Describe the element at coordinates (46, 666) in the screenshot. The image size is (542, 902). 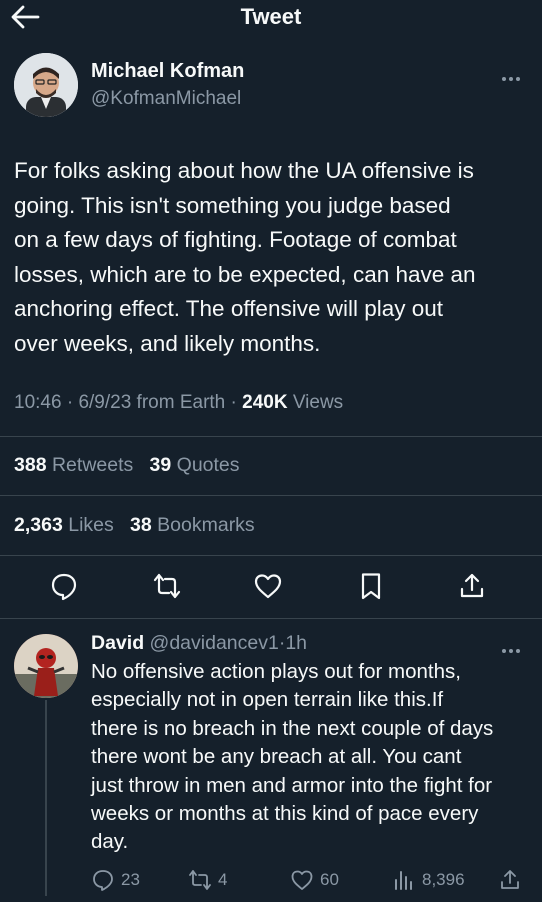
I see `reply-author-avatar` at that location.